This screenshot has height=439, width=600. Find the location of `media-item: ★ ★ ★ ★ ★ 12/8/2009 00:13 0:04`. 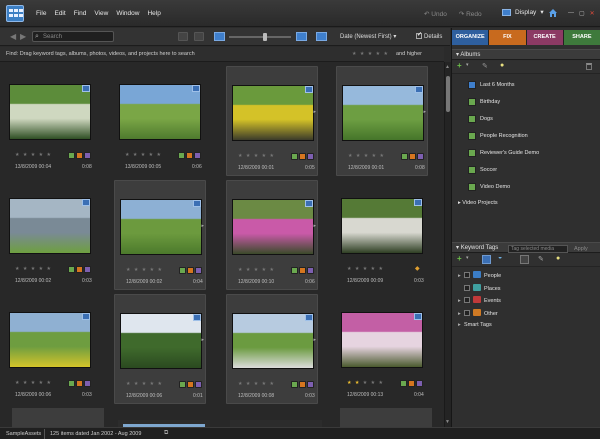

media-item: ★ ★ ★ ★ ★ 12/8/2009 00:13 0:04 is located at coordinates (382, 349).